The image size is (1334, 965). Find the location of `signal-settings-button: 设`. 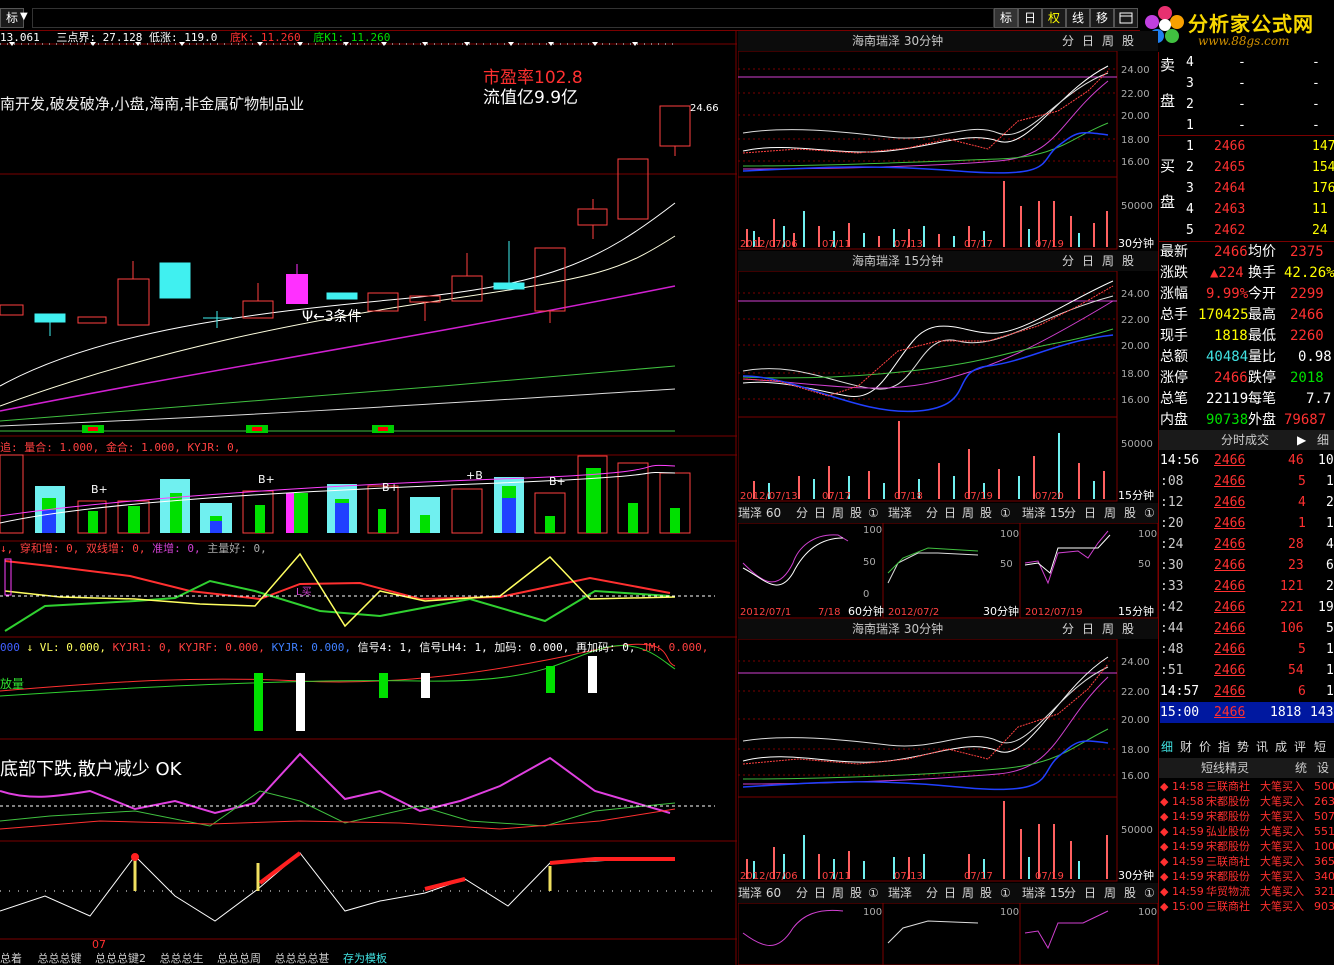

signal-settings-button: 设 is located at coordinates (1323, 768).